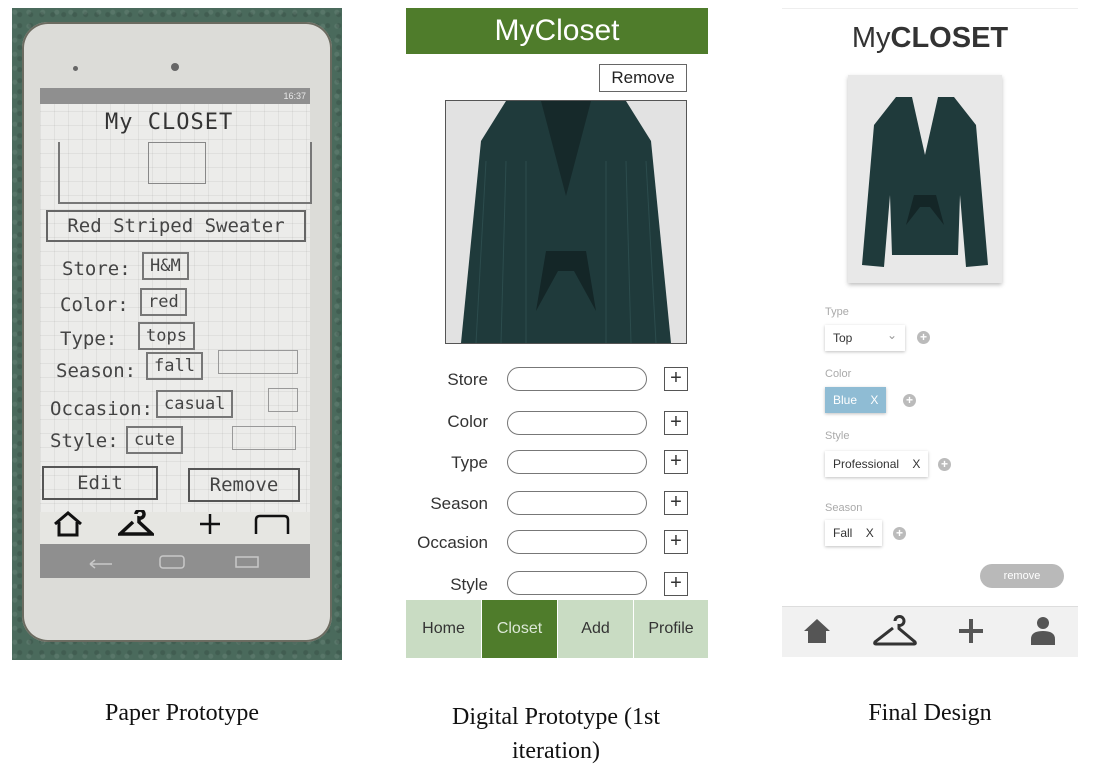  Describe the element at coordinates (944, 464) in the screenshot. I see `add-style-icon: +` at that location.